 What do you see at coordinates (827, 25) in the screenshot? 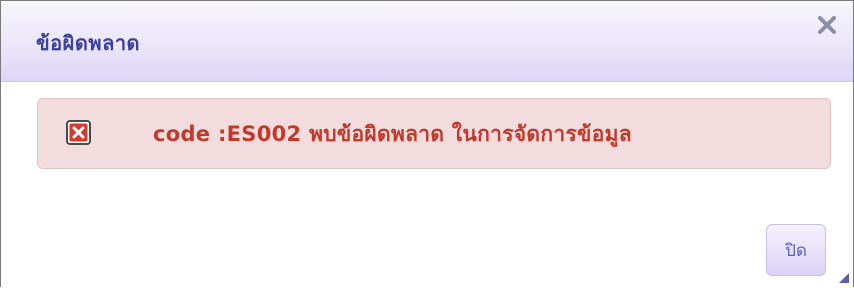
I see `close-icon` at bounding box center [827, 25].